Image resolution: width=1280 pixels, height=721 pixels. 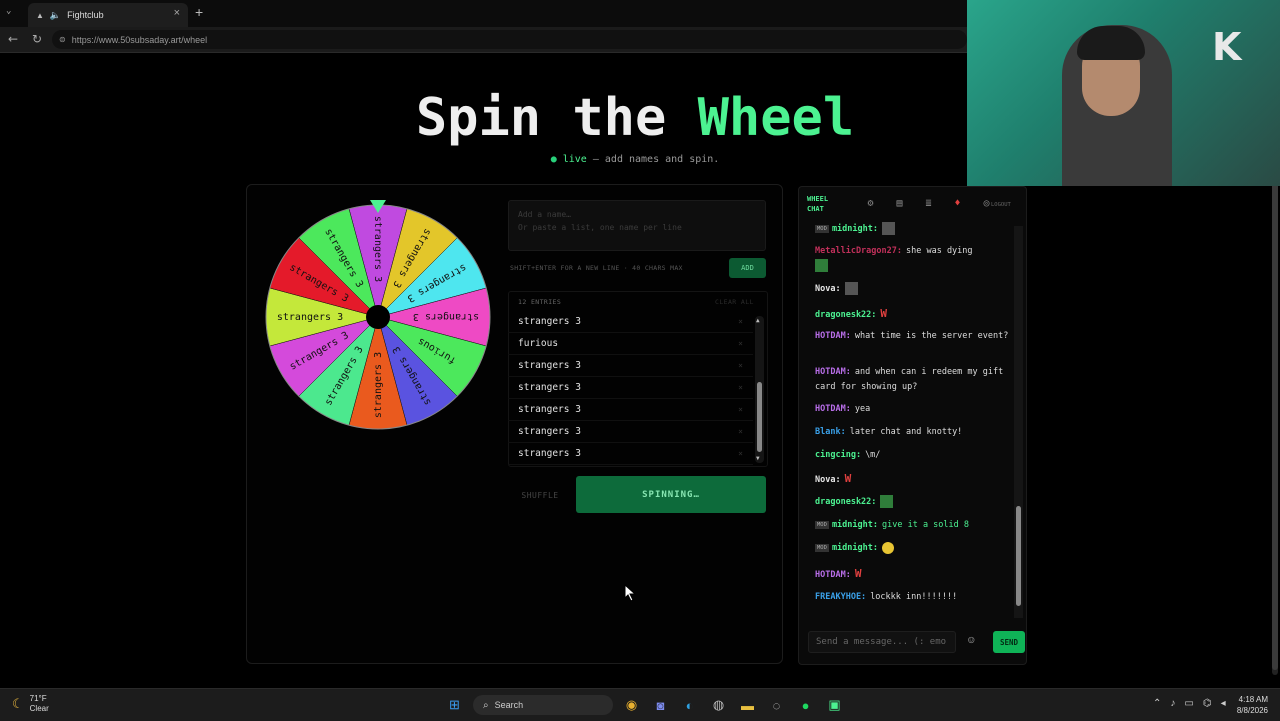 I want to click on database-icon: ≣, so click(x=928, y=203).